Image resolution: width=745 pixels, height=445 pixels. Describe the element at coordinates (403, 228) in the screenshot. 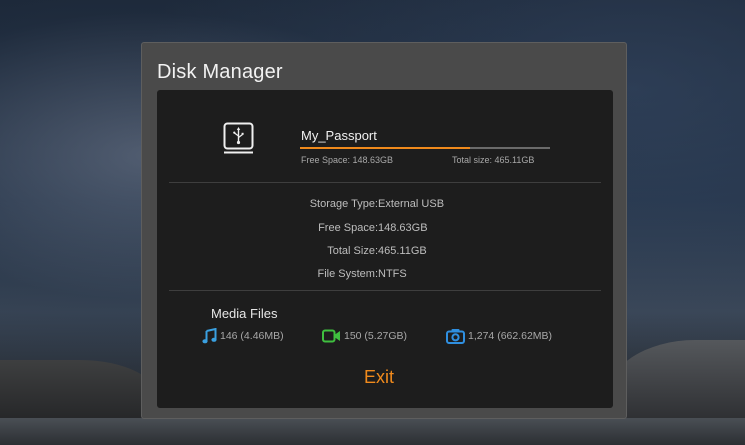

I see `detail-value: 148.63GB` at that location.